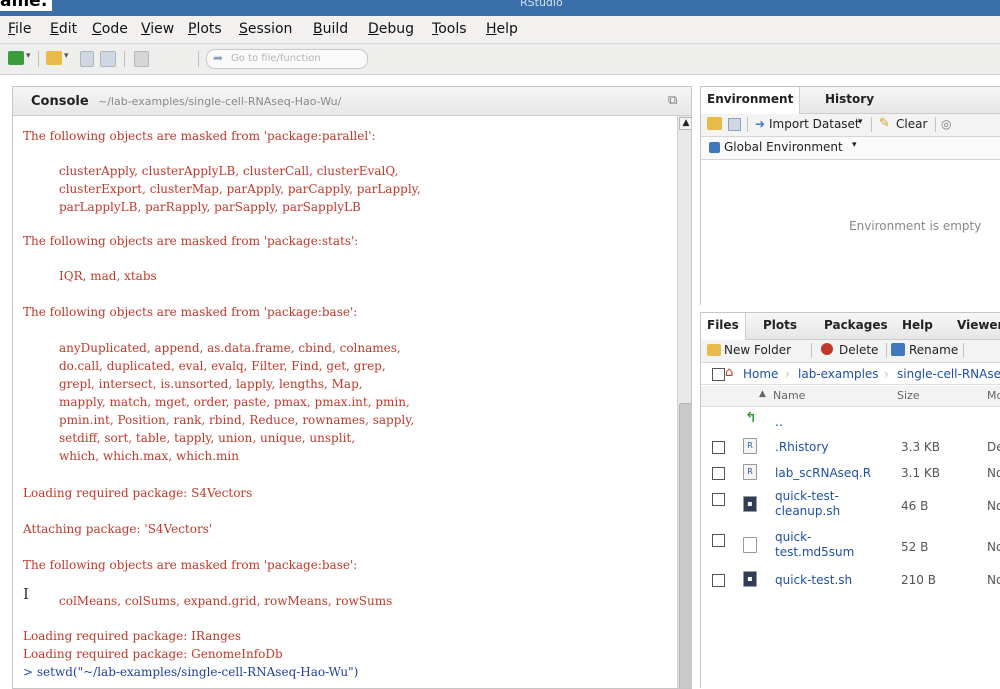 This screenshot has height=689, width=1000. What do you see at coordinates (714, 350) in the screenshot?
I see `new-folder-icon` at bounding box center [714, 350].